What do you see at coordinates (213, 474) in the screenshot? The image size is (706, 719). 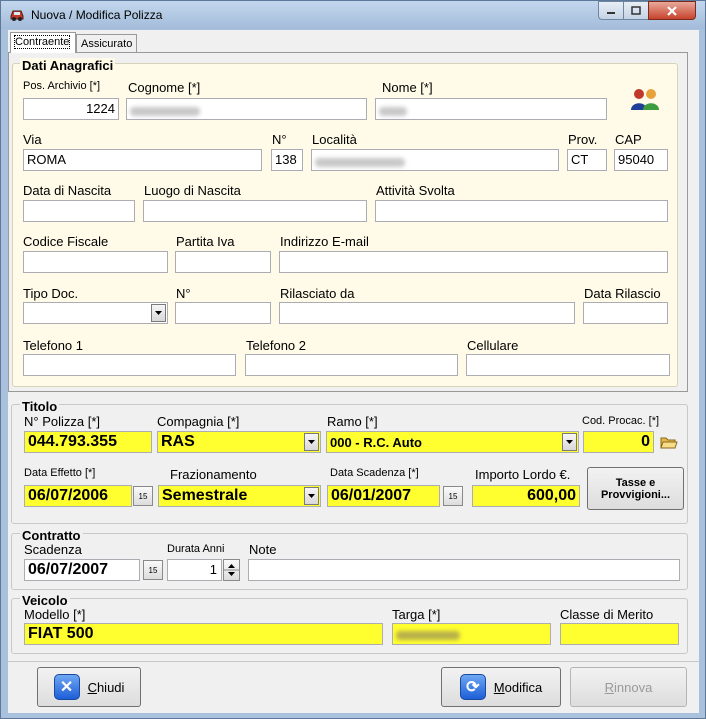 I see `frazionamento-label: Frazionamento` at bounding box center [213, 474].